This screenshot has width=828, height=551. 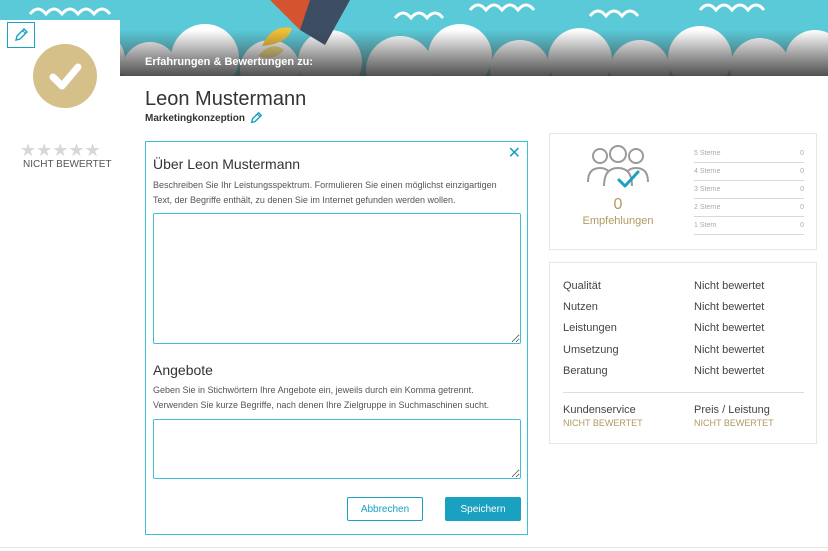 What do you see at coordinates (414, 547) in the screenshot?
I see `page-divider` at bounding box center [414, 547].